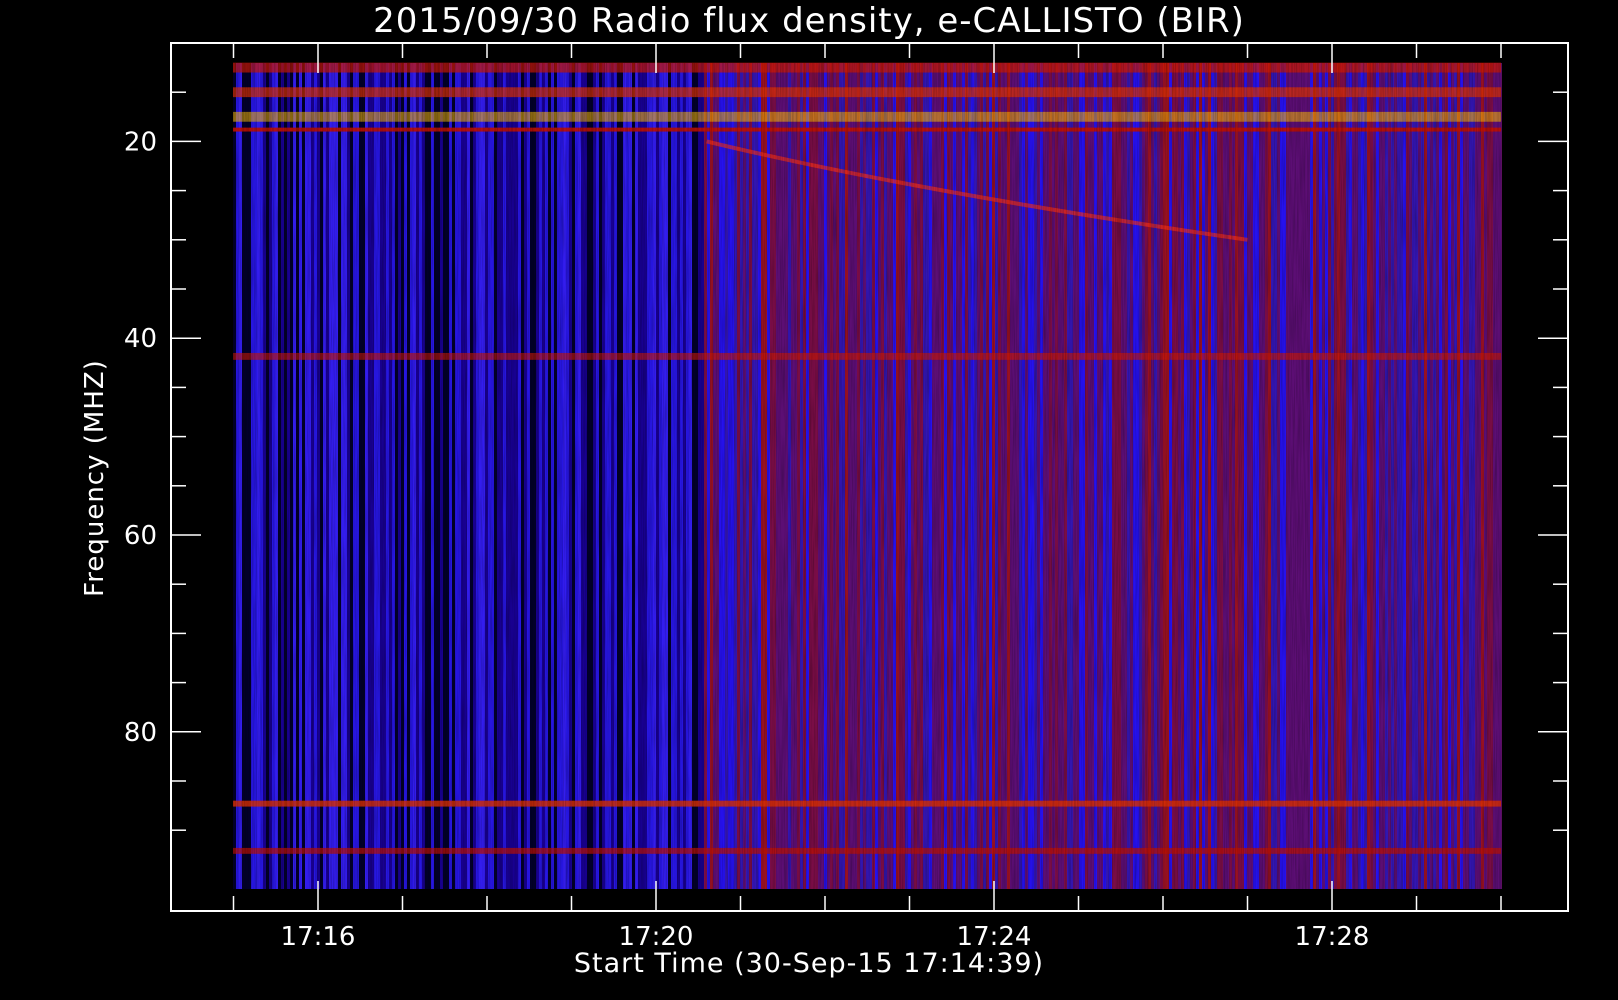 The image size is (1618, 1000). I want to click on y-tick-label: 80, so click(140, 733).